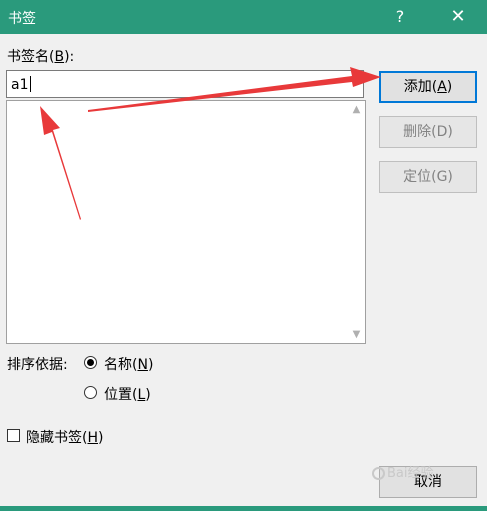  What do you see at coordinates (356, 334) in the screenshot?
I see `scroll-down-icon: ▼` at bounding box center [356, 334].